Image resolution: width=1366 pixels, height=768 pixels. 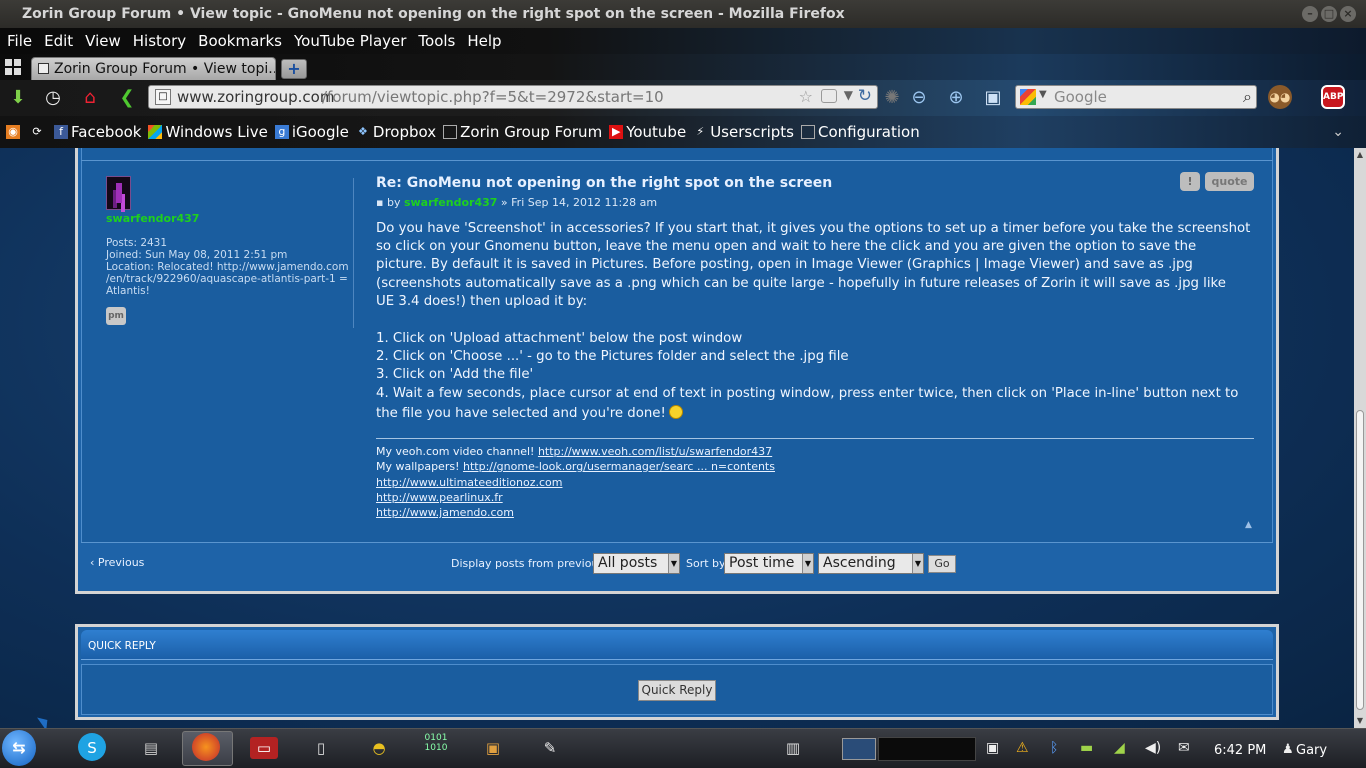 What do you see at coordinates (942, 564) in the screenshot?
I see `go-button: Go` at bounding box center [942, 564].